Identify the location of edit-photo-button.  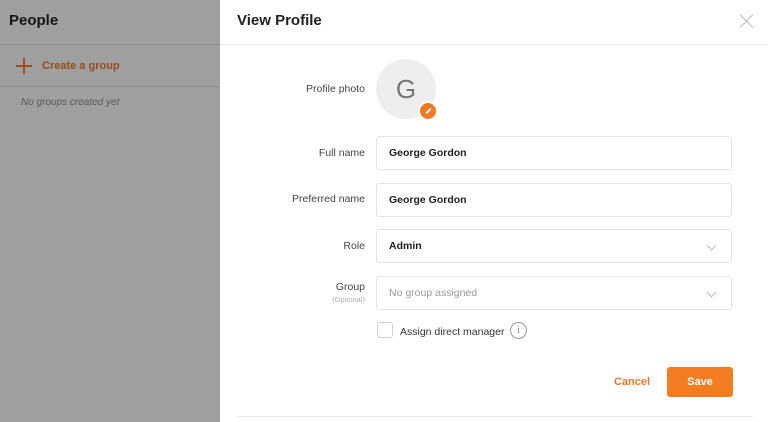
(428, 111).